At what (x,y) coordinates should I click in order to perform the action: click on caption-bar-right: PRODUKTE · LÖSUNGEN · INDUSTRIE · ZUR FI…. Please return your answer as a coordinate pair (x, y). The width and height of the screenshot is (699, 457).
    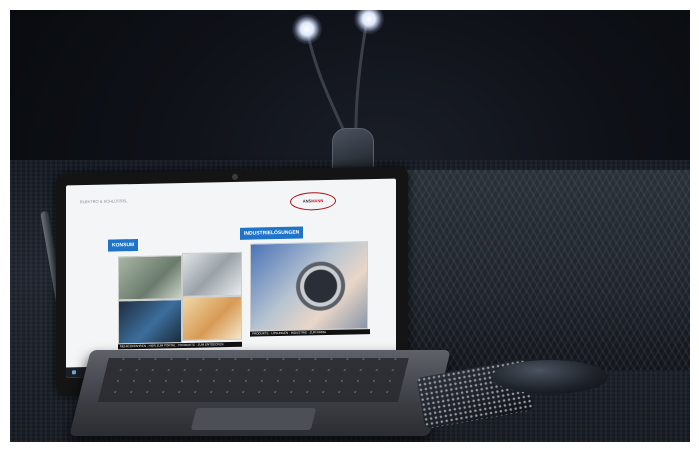
    Looking at the image, I should click on (310, 333).